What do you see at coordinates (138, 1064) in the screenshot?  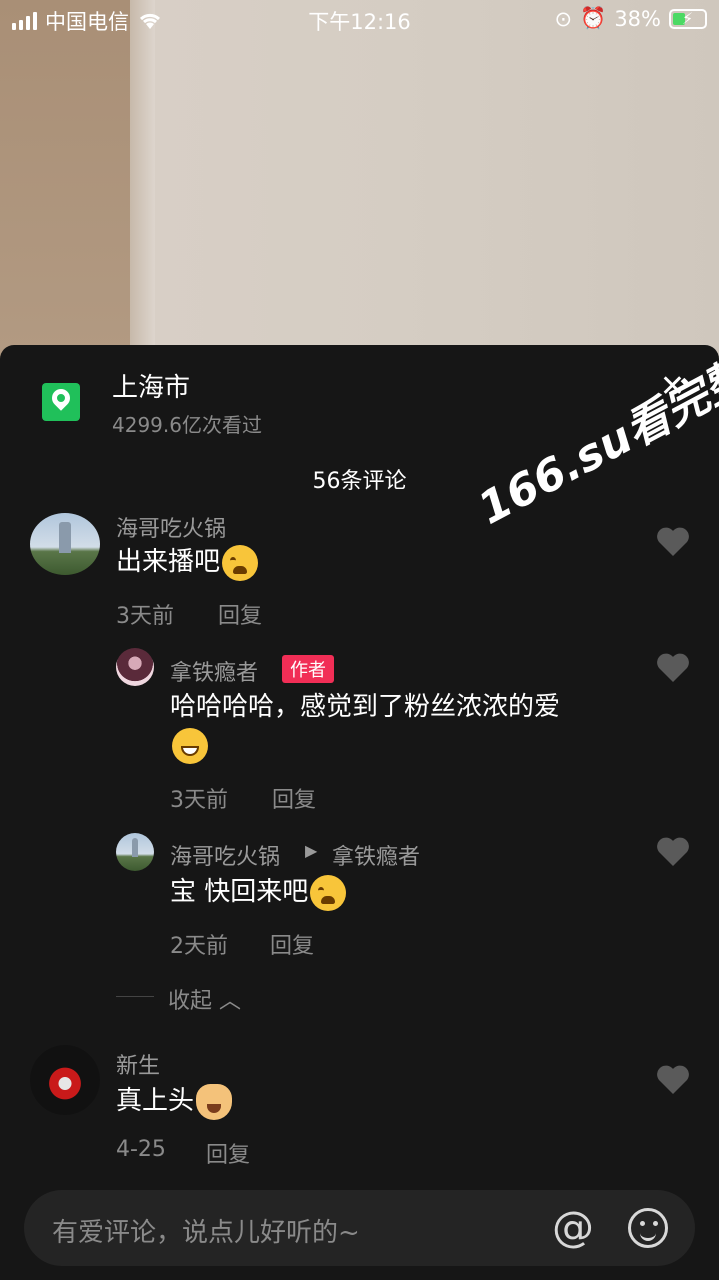 I see `comment-username: 新生` at bounding box center [138, 1064].